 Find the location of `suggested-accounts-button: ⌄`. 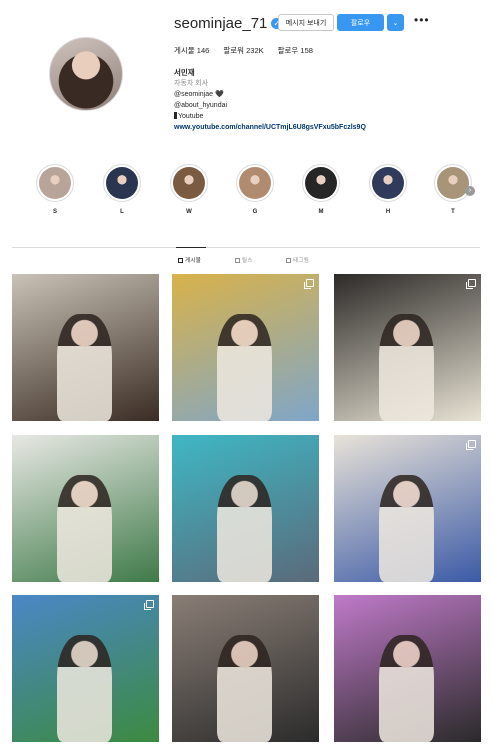

suggested-accounts-button: ⌄ is located at coordinates (395, 22).